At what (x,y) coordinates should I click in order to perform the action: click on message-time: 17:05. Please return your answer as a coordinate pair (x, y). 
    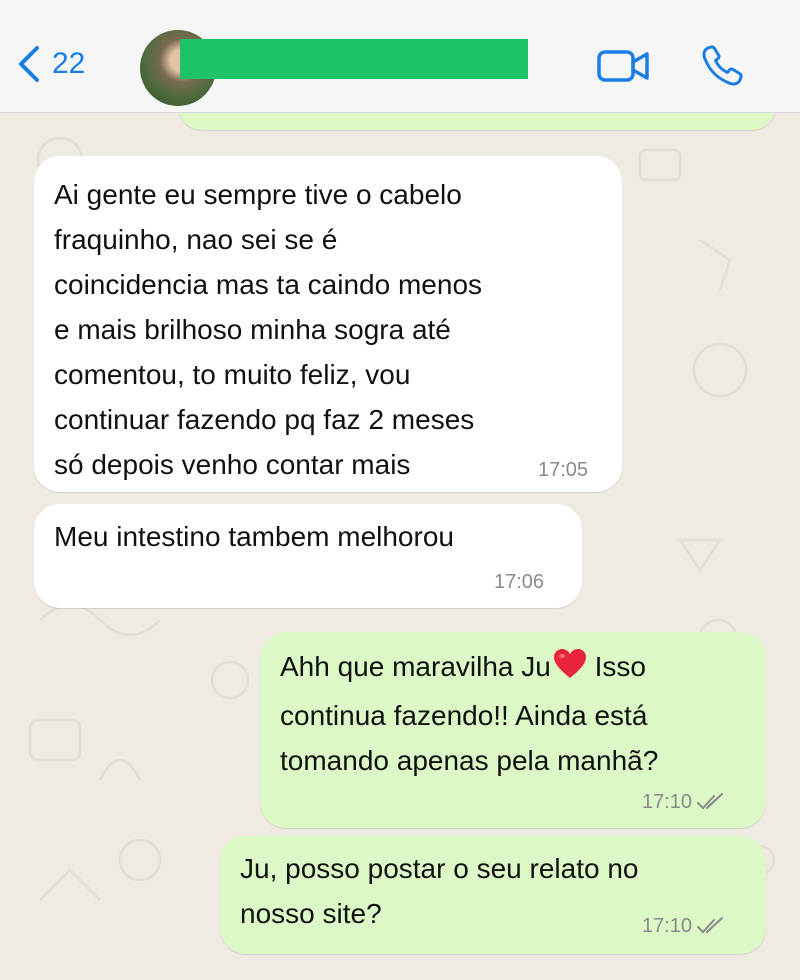
    Looking at the image, I should click on (563, 470).